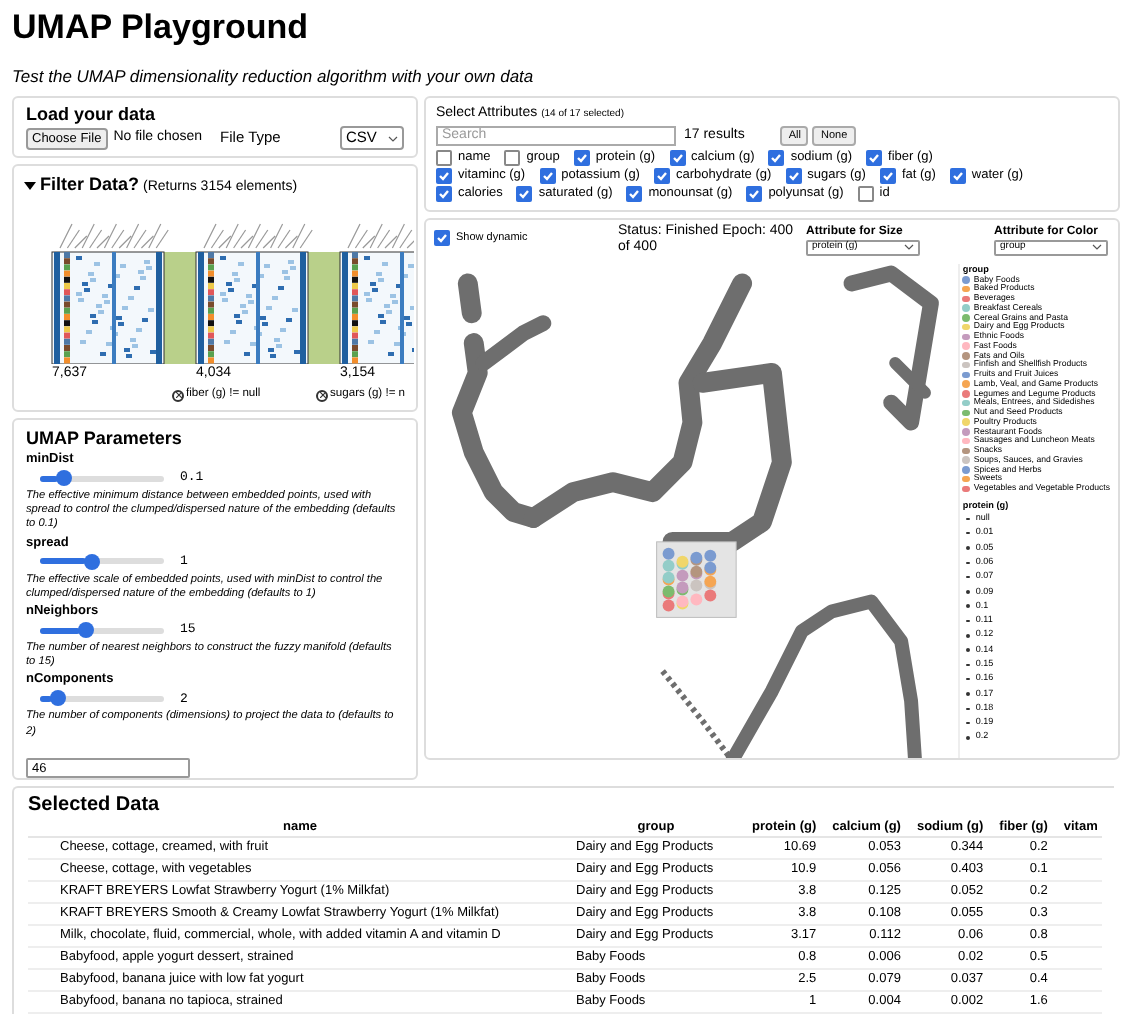 This screenshot has width=1126, height=1020. What do you see at coordinates (90, 184) in the screenshot?
I see `panel-title: Filter Data?` at bounding box center [90, 184].